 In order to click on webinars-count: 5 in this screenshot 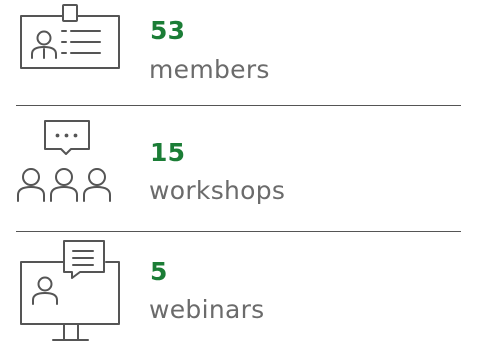, I will do `click(159, 271)`.